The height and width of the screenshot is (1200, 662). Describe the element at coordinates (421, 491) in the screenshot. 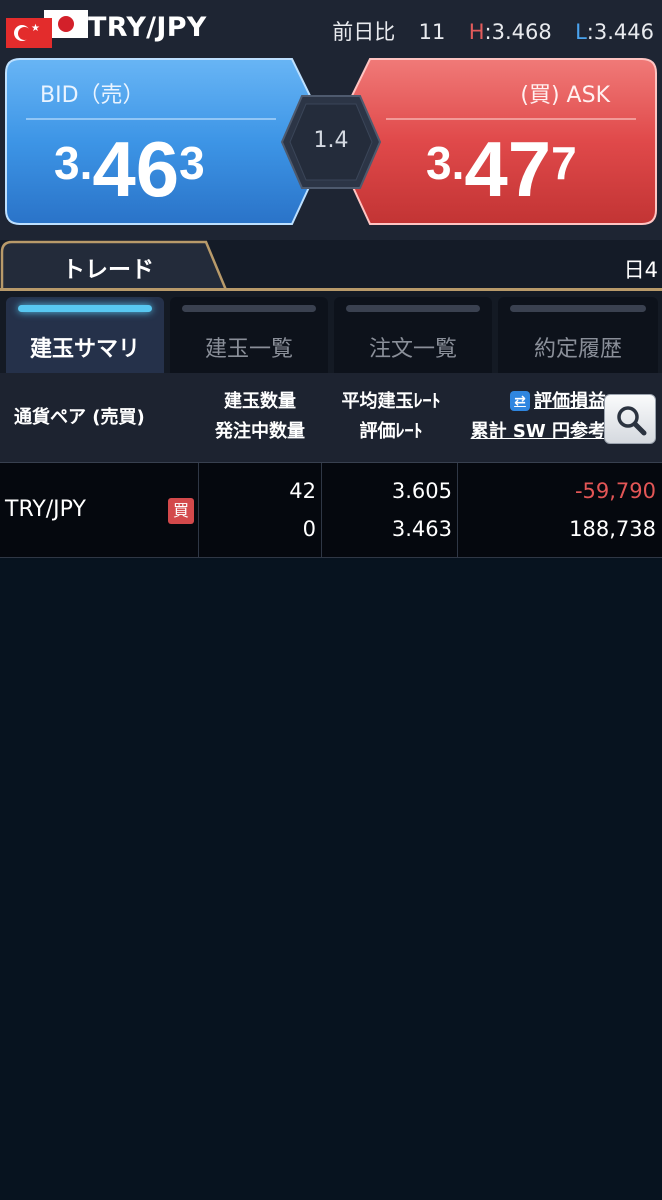

I see `average-rate: 3.605` at that location.